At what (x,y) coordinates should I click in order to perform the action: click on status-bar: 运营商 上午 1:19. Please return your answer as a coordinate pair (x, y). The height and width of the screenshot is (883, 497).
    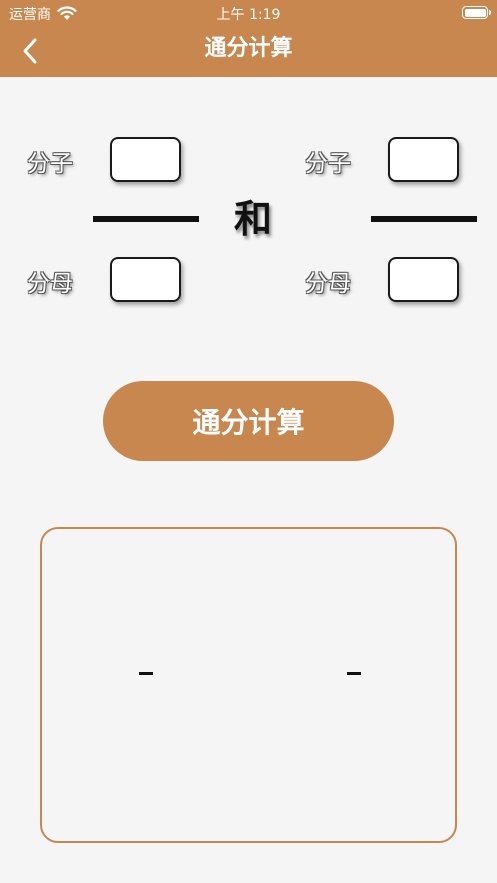
    Looking at the image, I should click on (248, 13).